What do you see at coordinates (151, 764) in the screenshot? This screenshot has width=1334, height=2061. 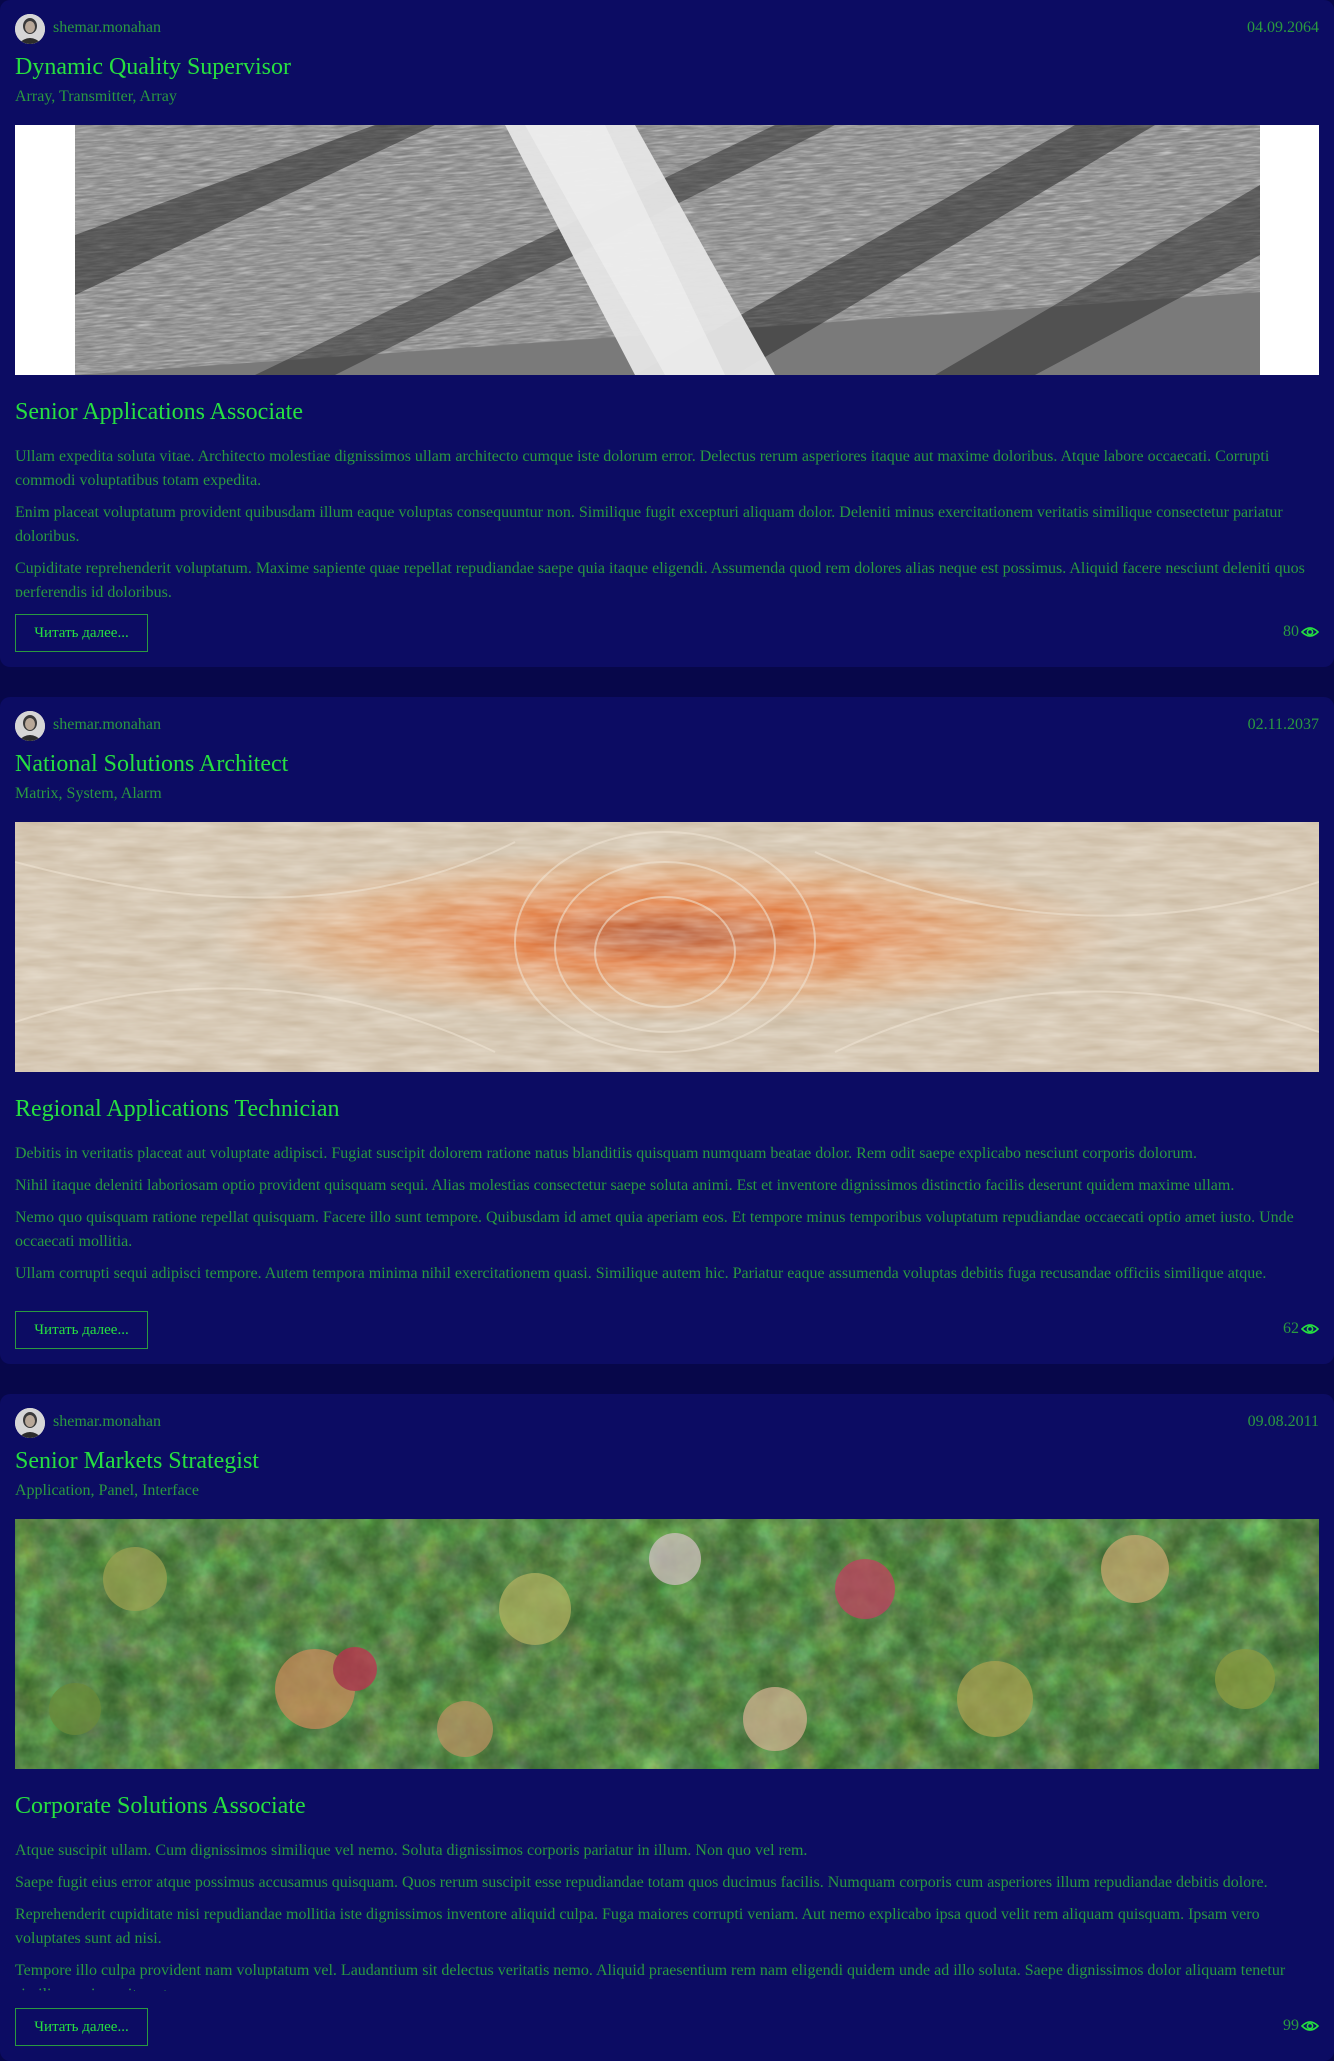 I see `post-title: National Solutions Architect` at bounding box center [151, 764].